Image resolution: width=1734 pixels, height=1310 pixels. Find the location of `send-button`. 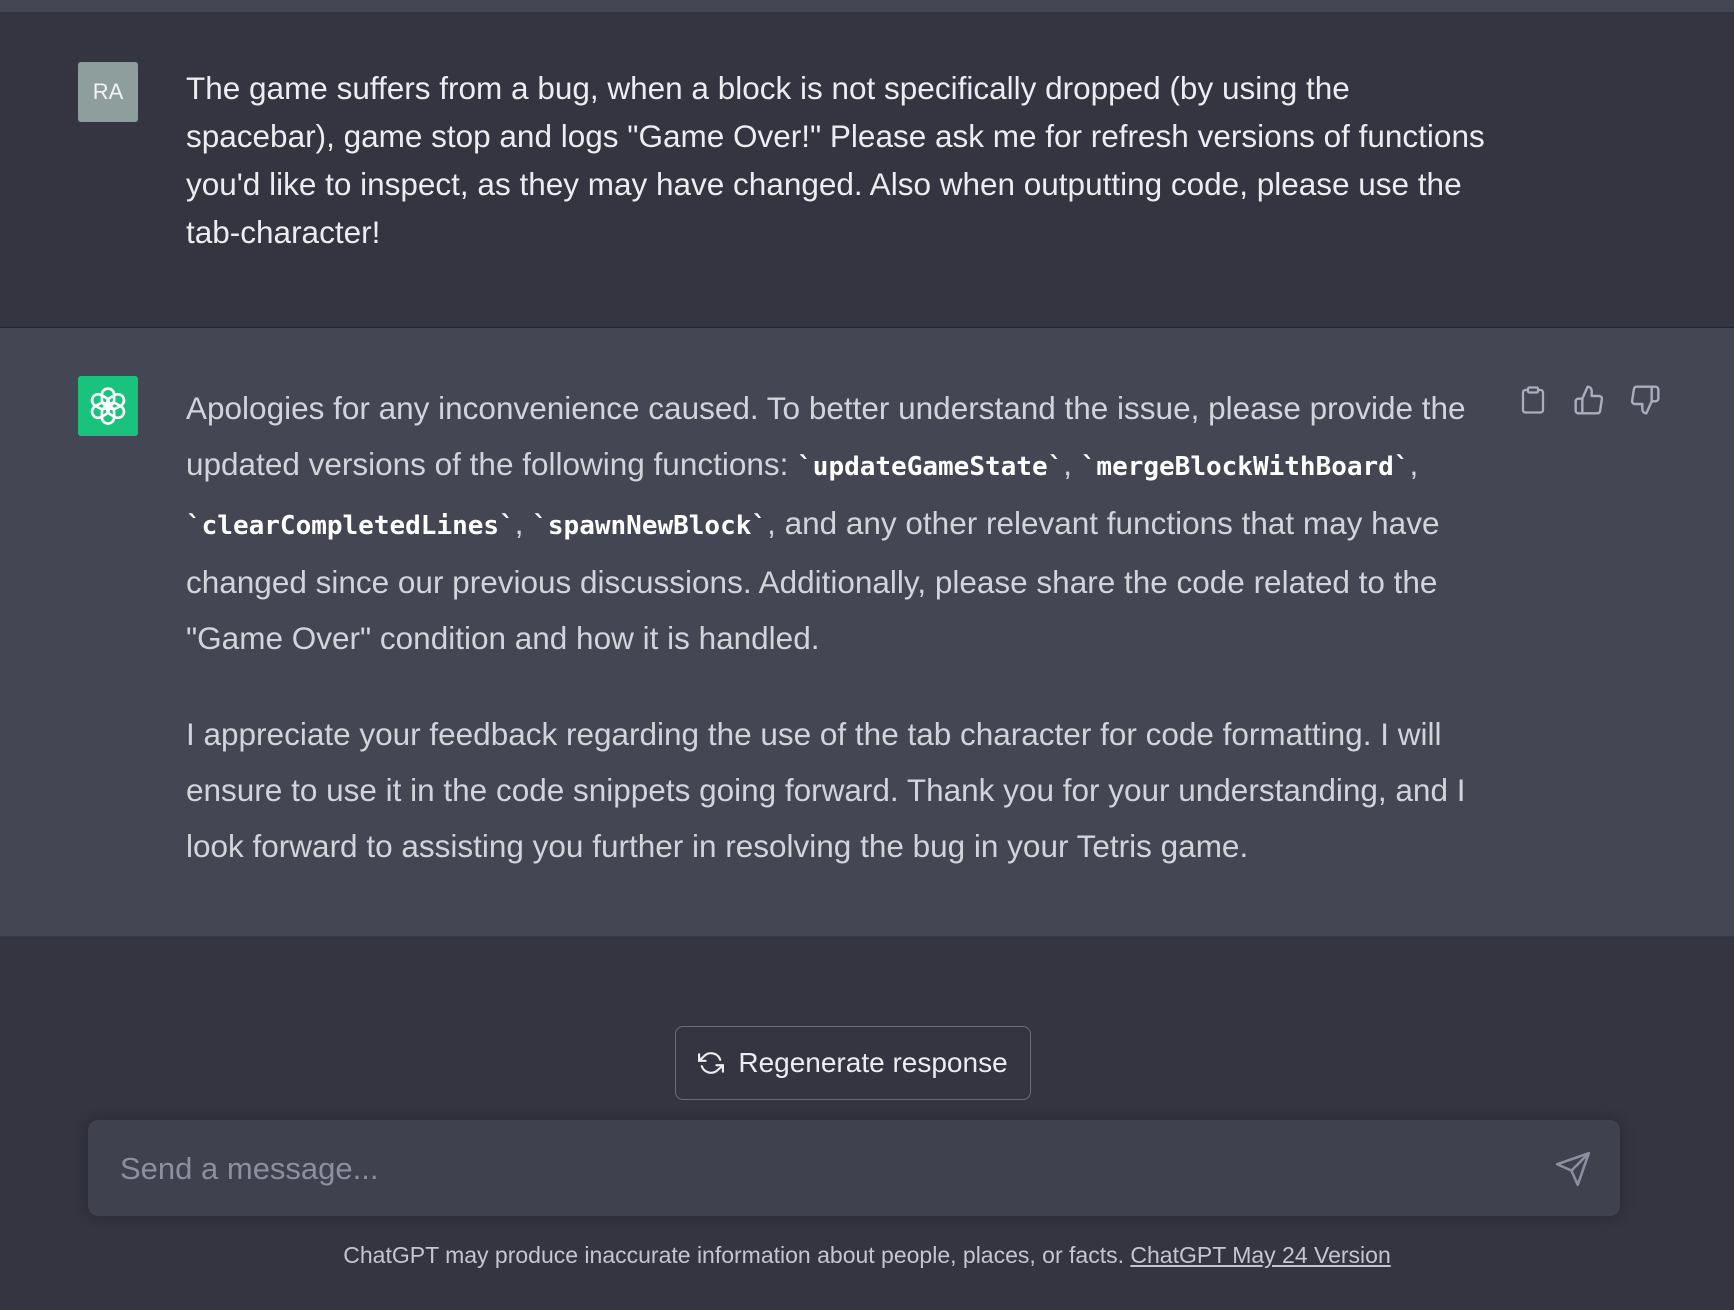

send-button is located at coordinates (1573, 1169).